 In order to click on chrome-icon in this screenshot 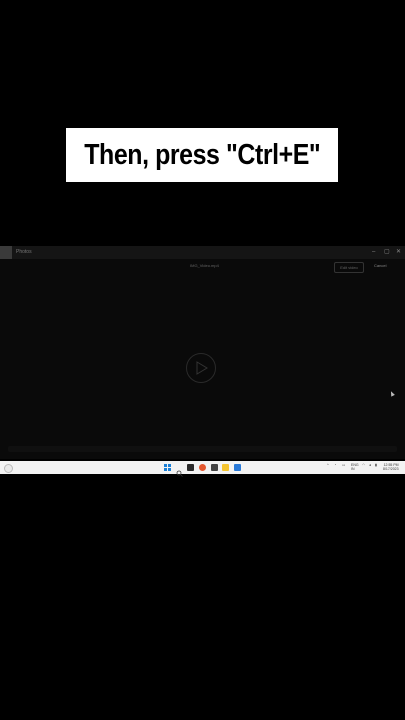, I will do `click(202, 467)`.